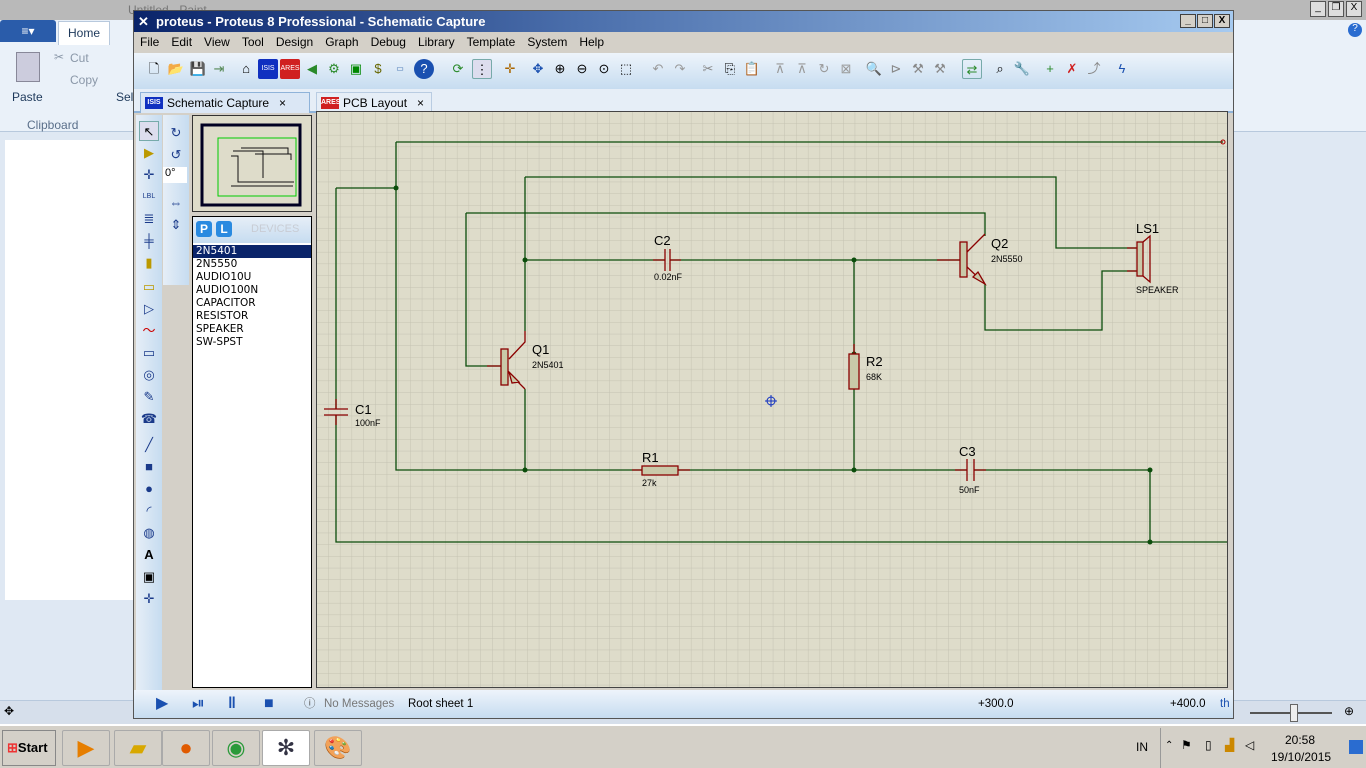 This screenshot has height=768, width=1366. Describe the element at coordinates (1072, 69) in the screenshot. I see `remove-sheet-icon: ✗` at that location.